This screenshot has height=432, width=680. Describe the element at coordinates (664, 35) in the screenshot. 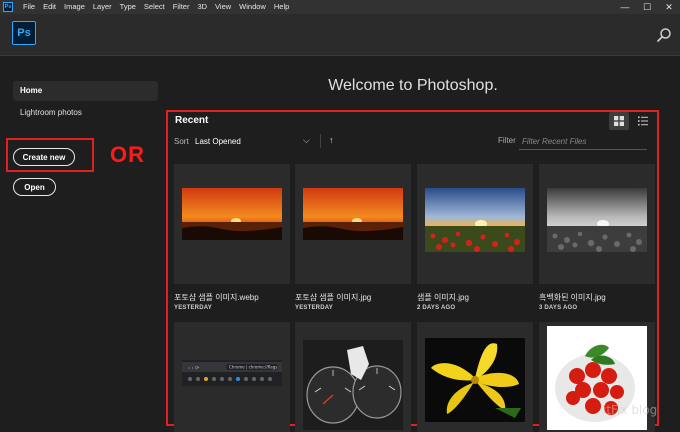

I see `search-icon` at that location.